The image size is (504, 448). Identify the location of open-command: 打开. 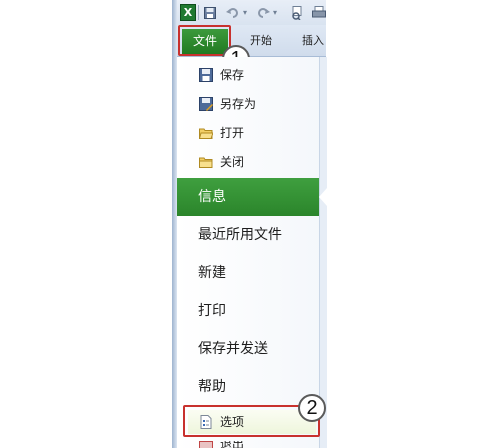
(232, 133).